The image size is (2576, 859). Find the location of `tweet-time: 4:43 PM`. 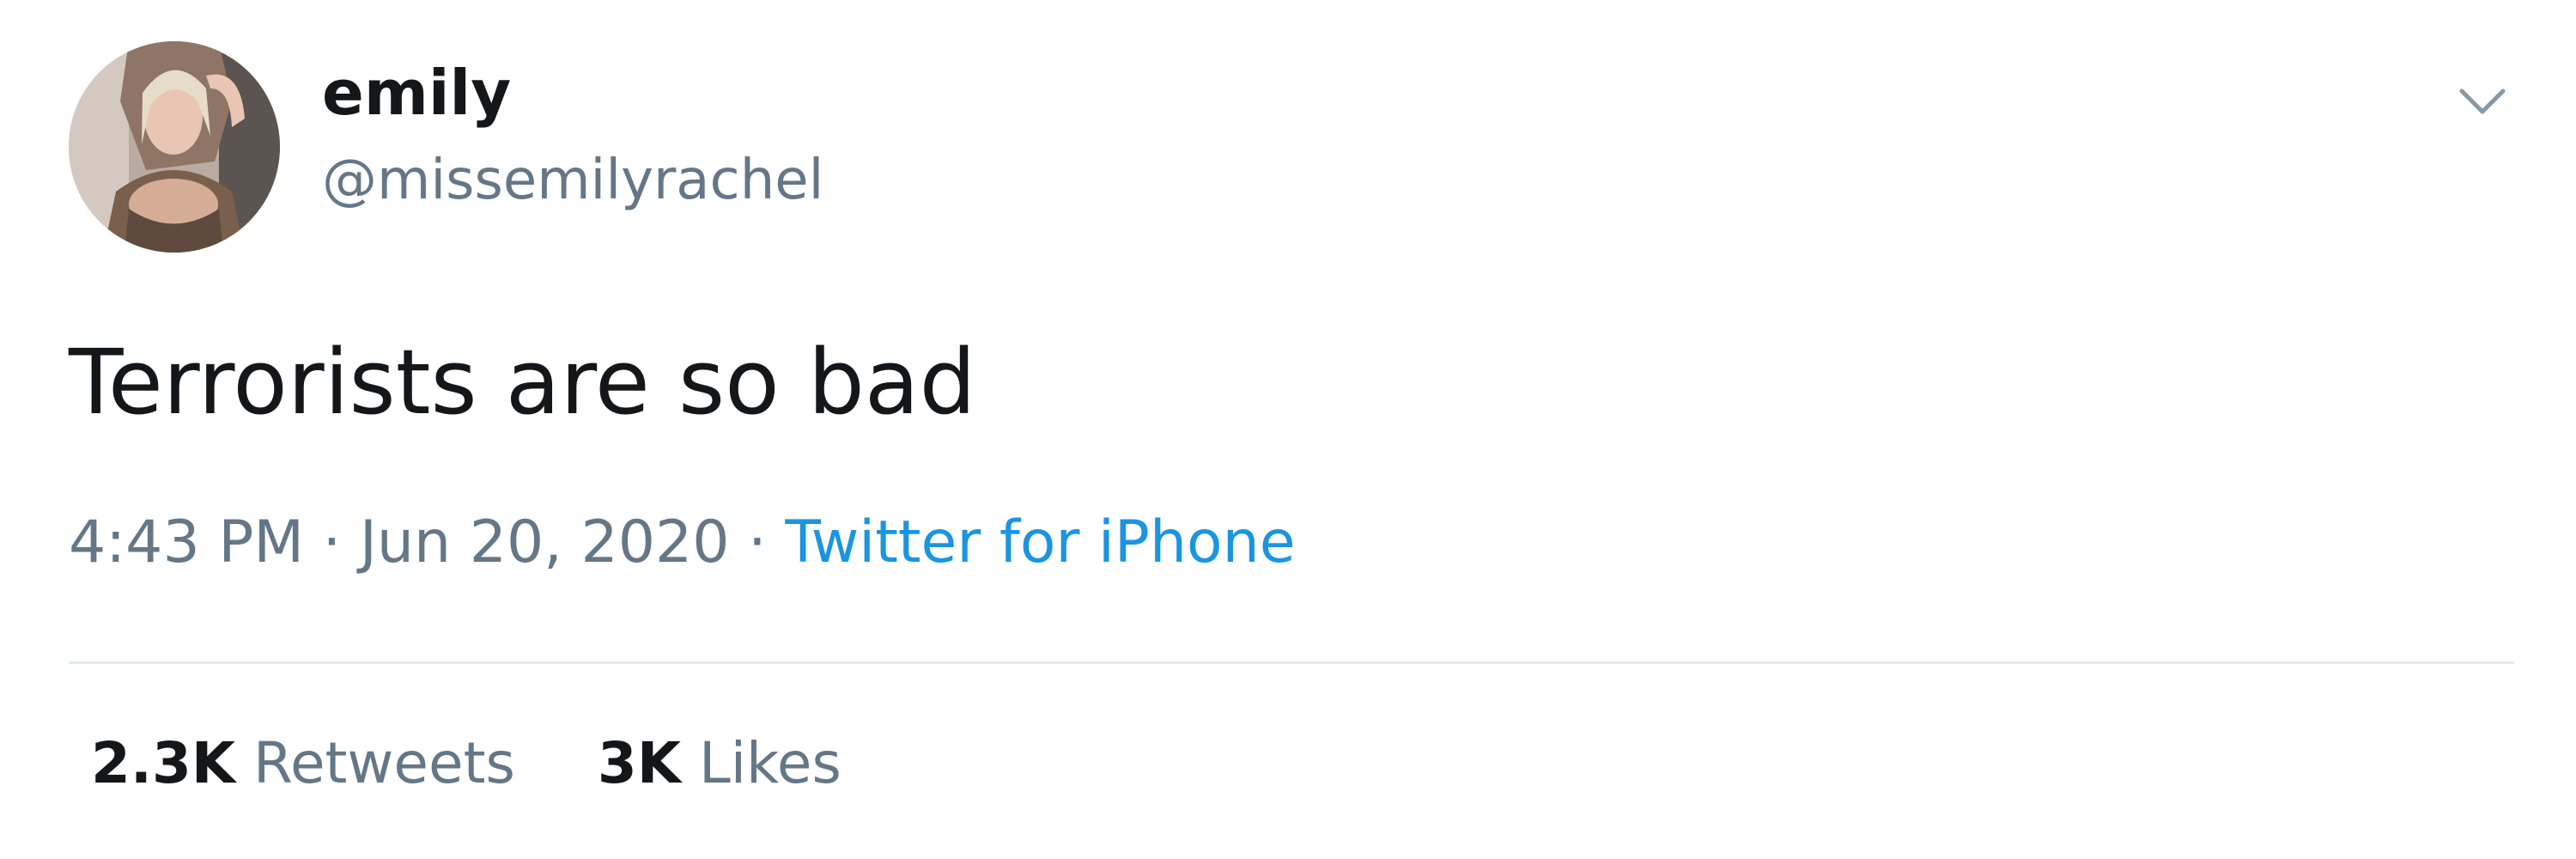

tweet-time: 4:43 PM is located at coordinates (186, 542).